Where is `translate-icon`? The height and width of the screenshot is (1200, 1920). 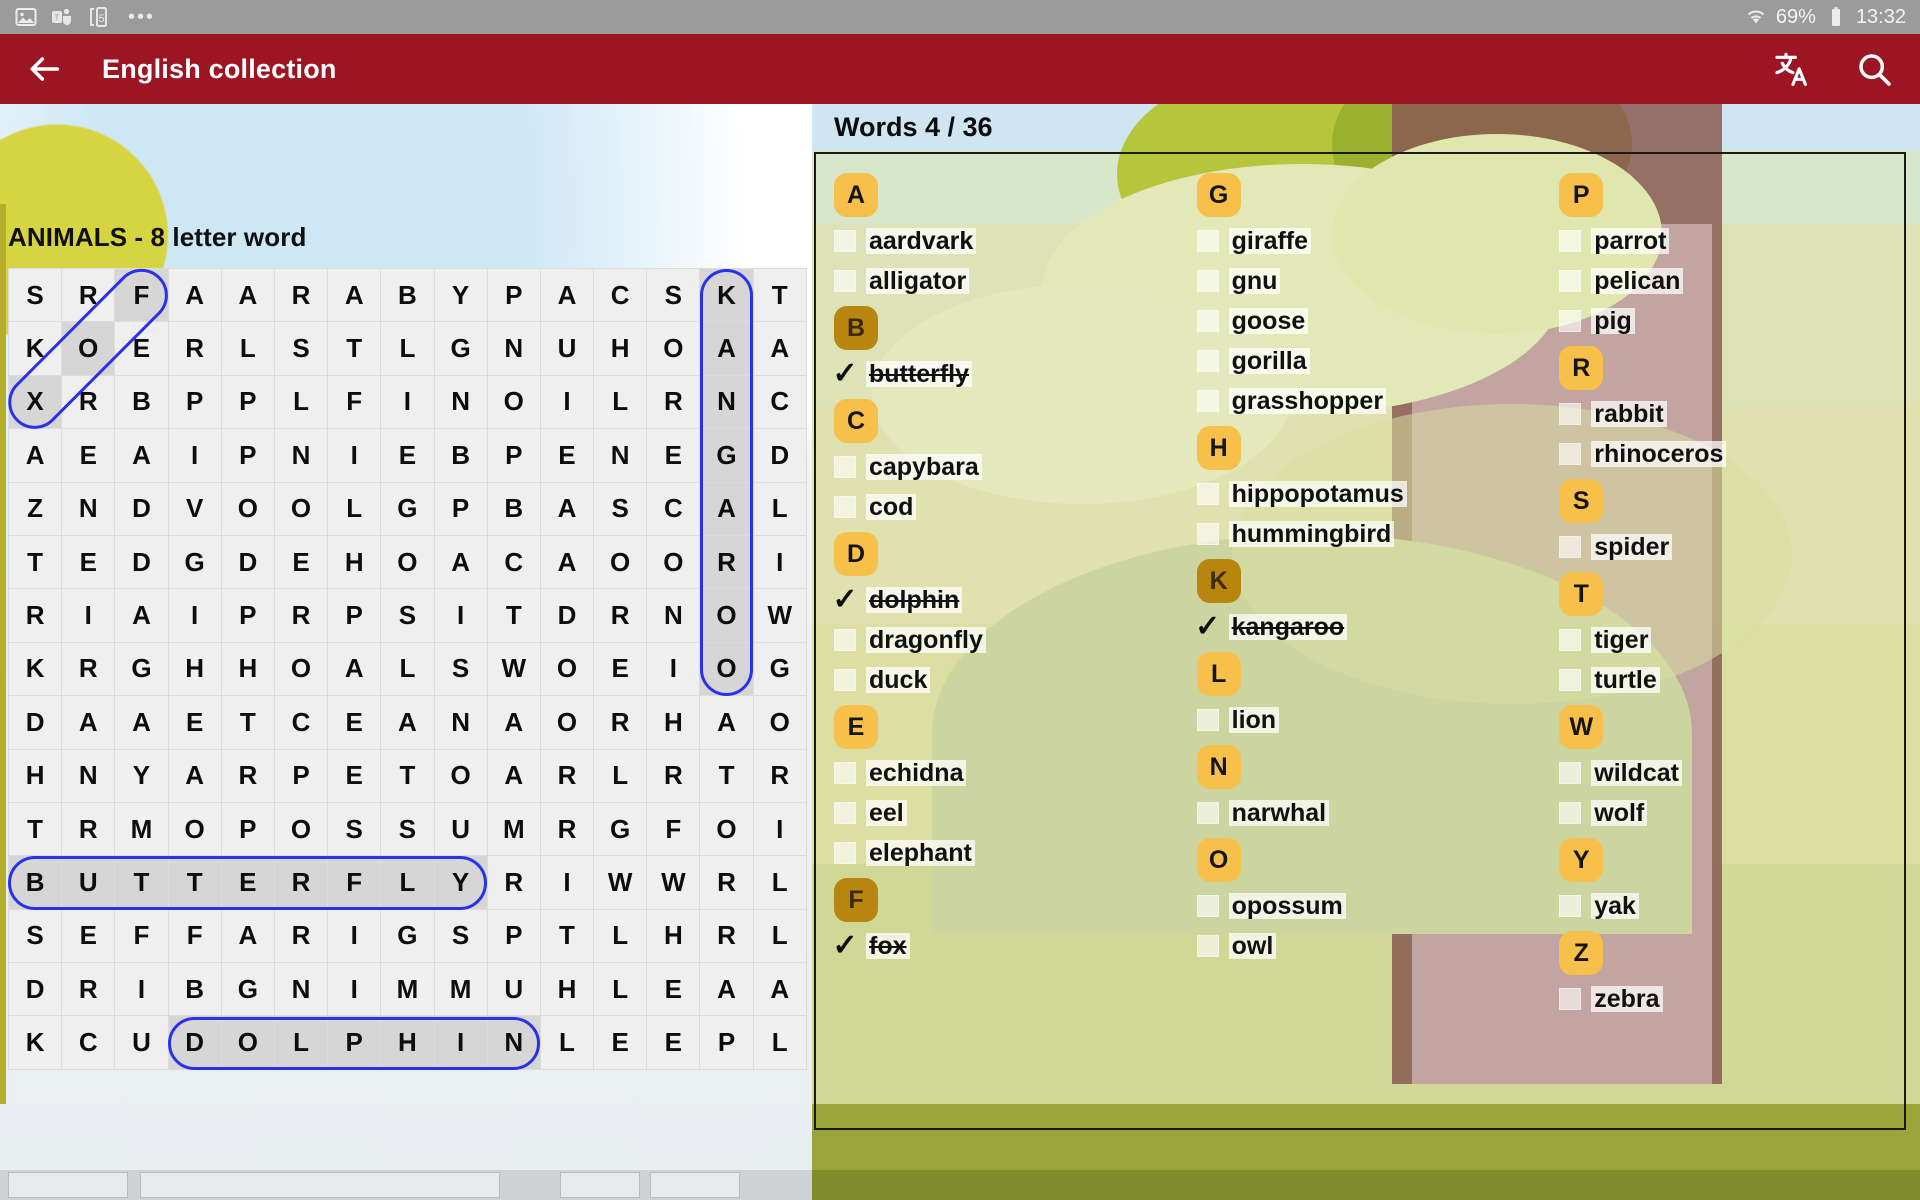
translate-icon is located at coordinates (1792, 69).